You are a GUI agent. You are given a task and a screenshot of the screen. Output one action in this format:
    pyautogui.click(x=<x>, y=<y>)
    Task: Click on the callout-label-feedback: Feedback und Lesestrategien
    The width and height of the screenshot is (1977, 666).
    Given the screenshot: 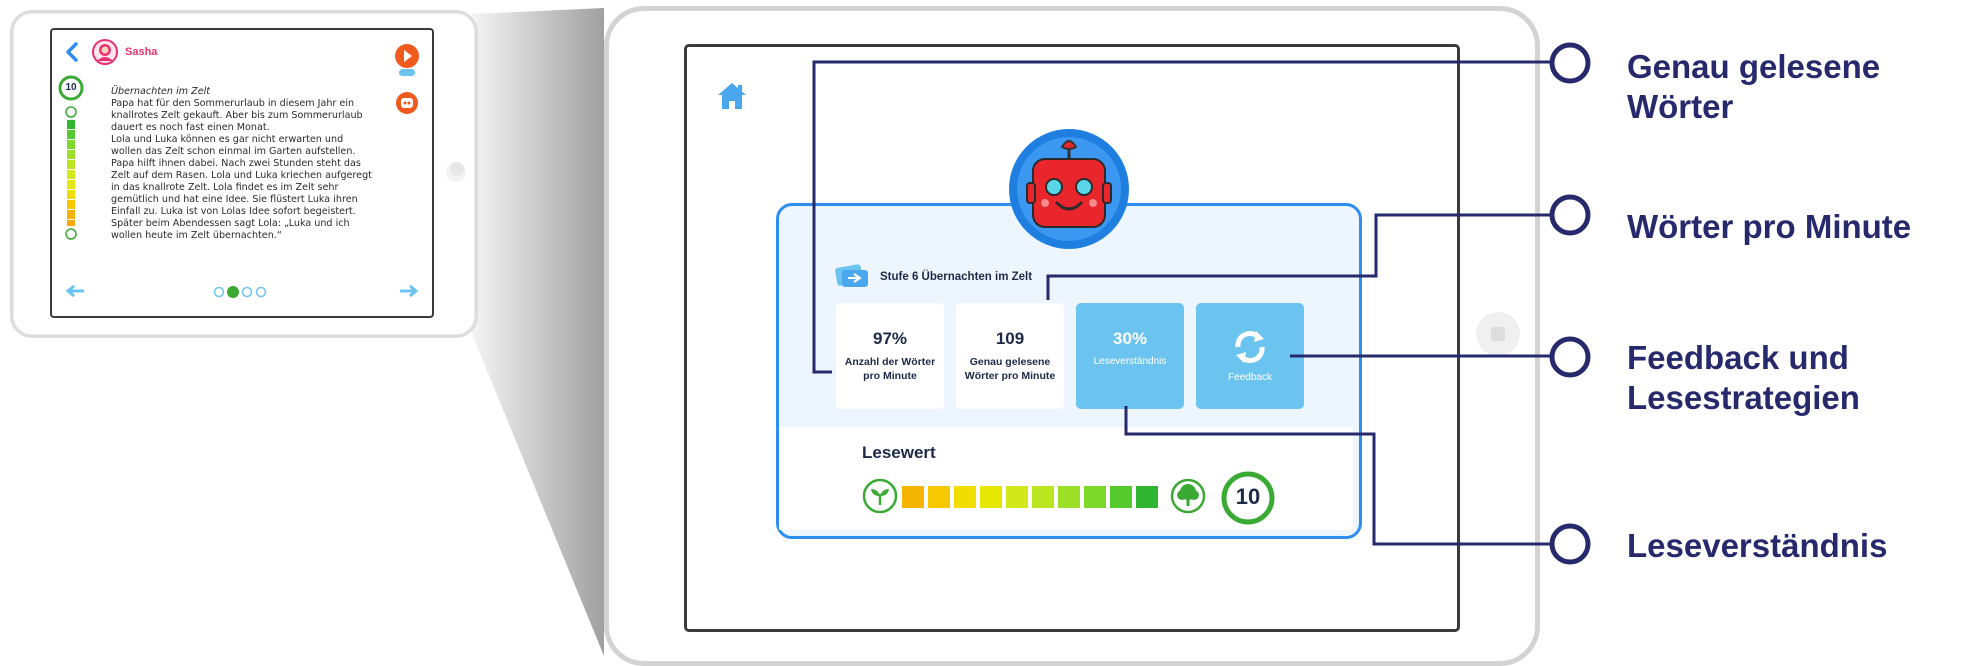 What is the action you would take?
    pyautogui.click(x=1743, y=377)
    